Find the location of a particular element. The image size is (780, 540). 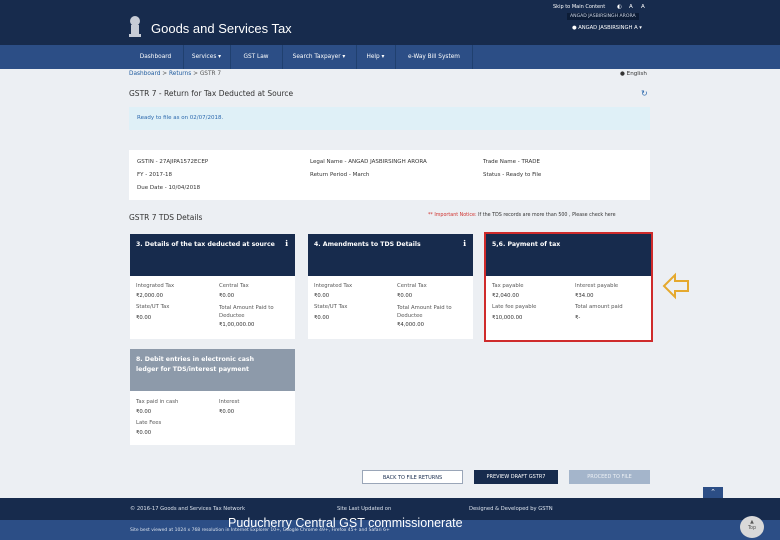

card-label: Tax payable is located at coordinates (508, 286).